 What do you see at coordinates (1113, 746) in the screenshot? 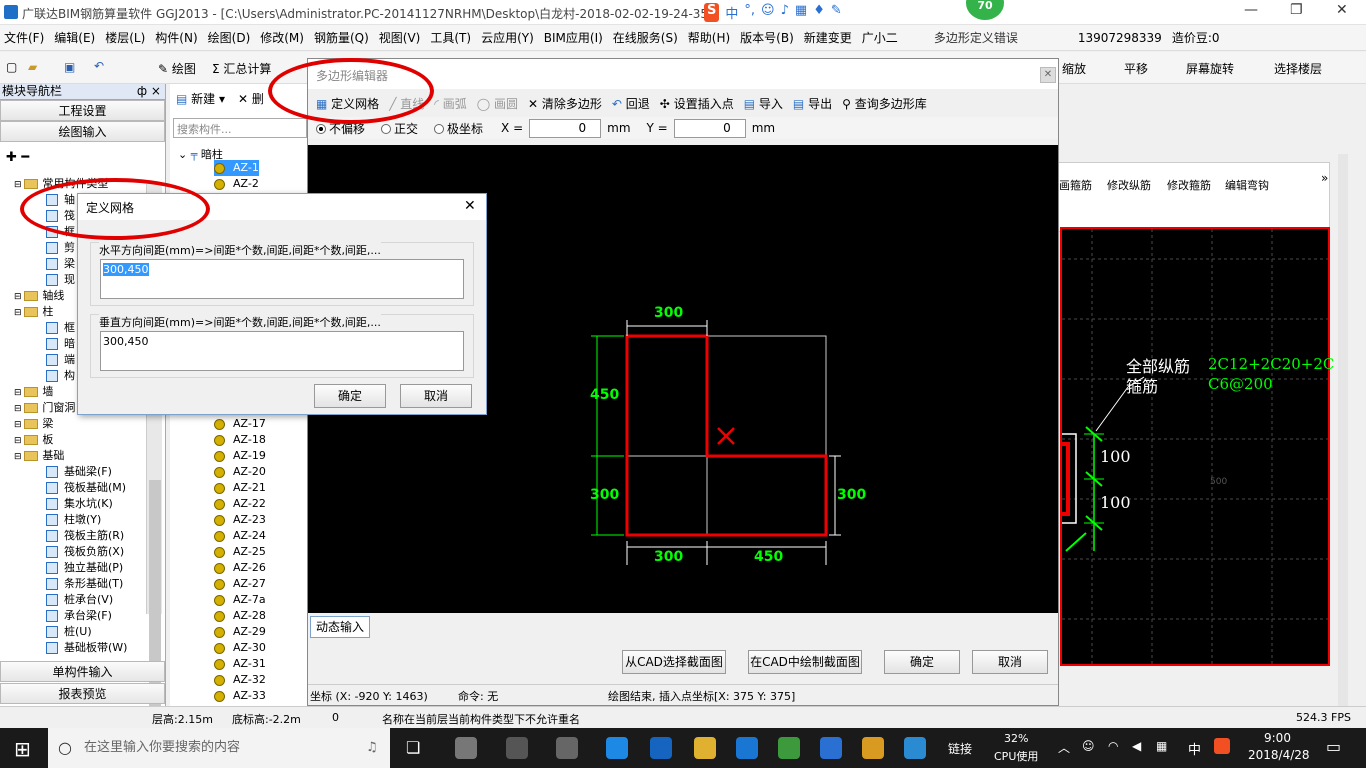
I see `wifi-icon: ◠` at bounding box center [1113, 746].